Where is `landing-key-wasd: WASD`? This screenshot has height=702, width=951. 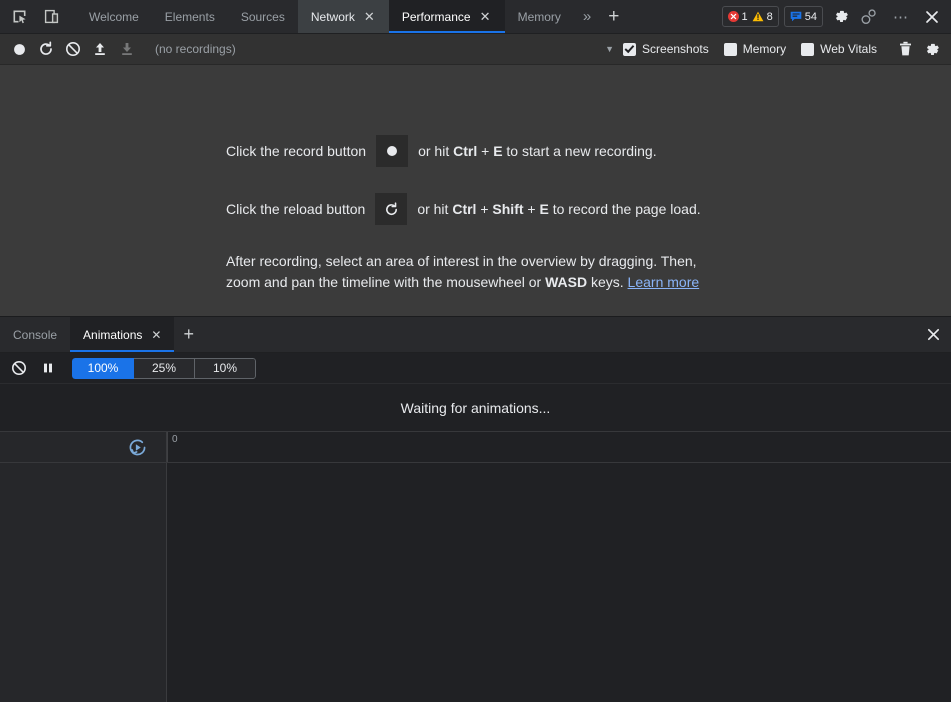 landing-key-wasd: WASD is located at coordinates (566, 282).